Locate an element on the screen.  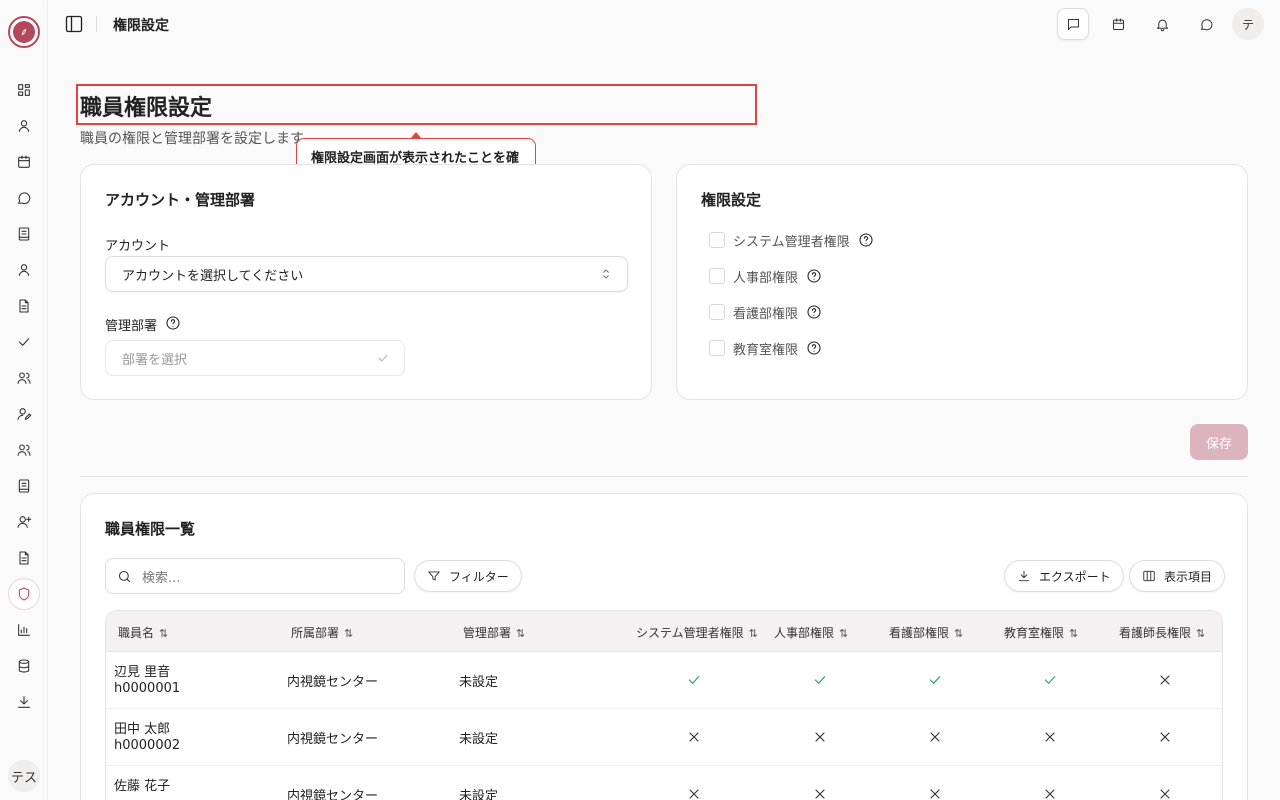
staff-id: h0000001 is located at coordinates (147, 688).